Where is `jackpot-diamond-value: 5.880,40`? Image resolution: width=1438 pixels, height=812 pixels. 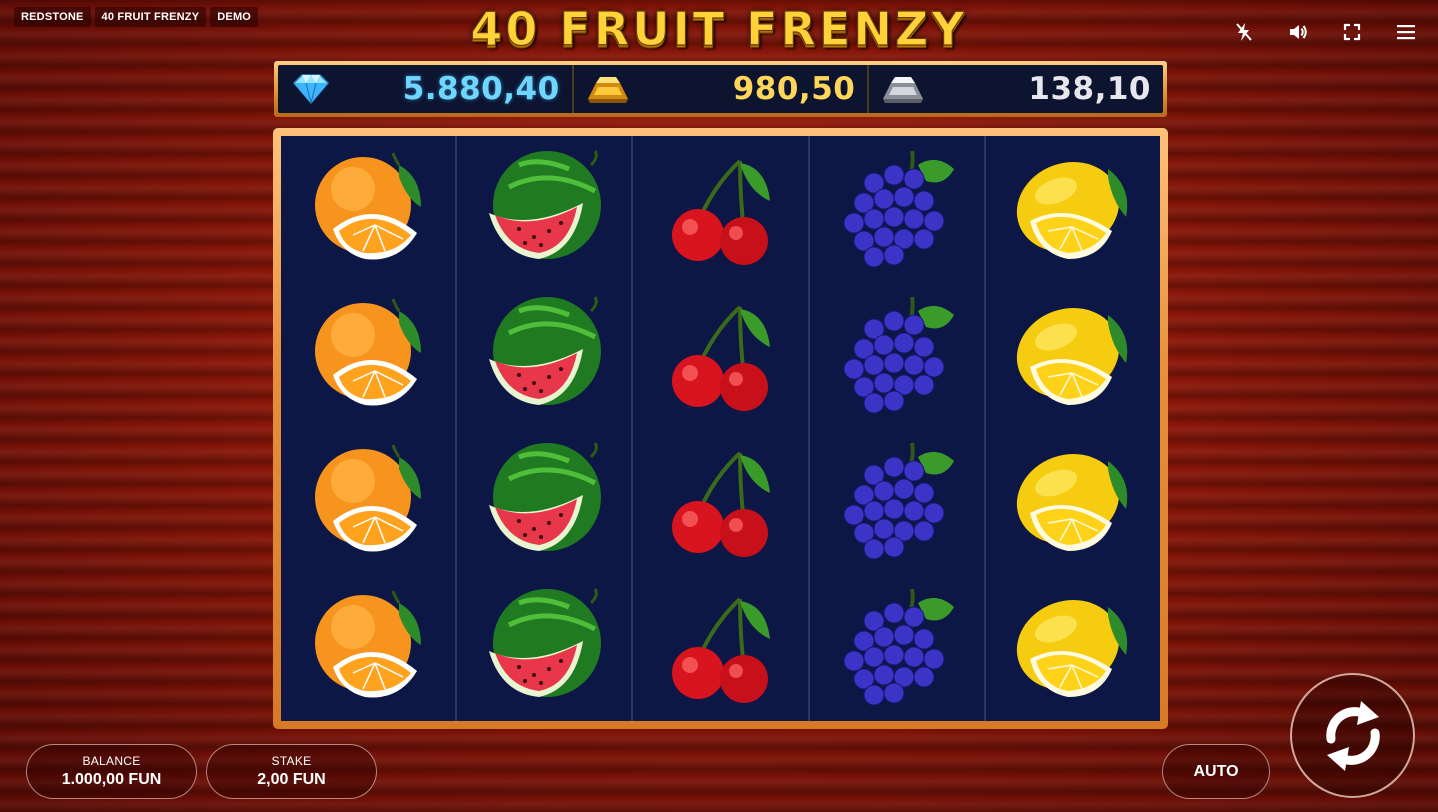
jackpot-diamond-value: 5.880,40 is located at coordinates (481, 89).